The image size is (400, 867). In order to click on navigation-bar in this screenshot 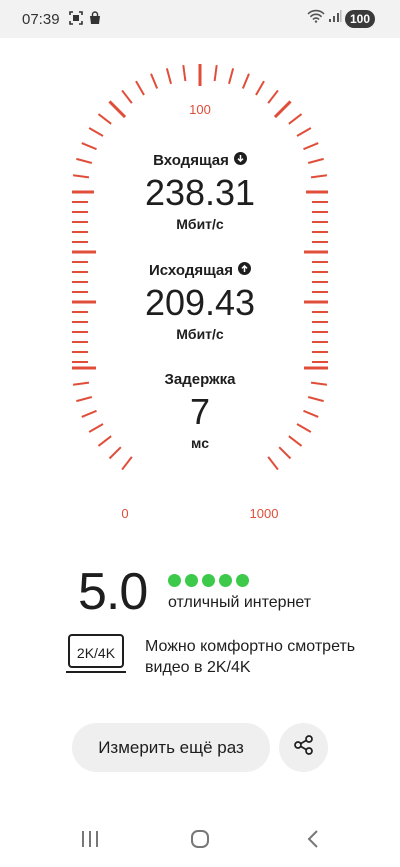, I will do `click(200, 839)`.